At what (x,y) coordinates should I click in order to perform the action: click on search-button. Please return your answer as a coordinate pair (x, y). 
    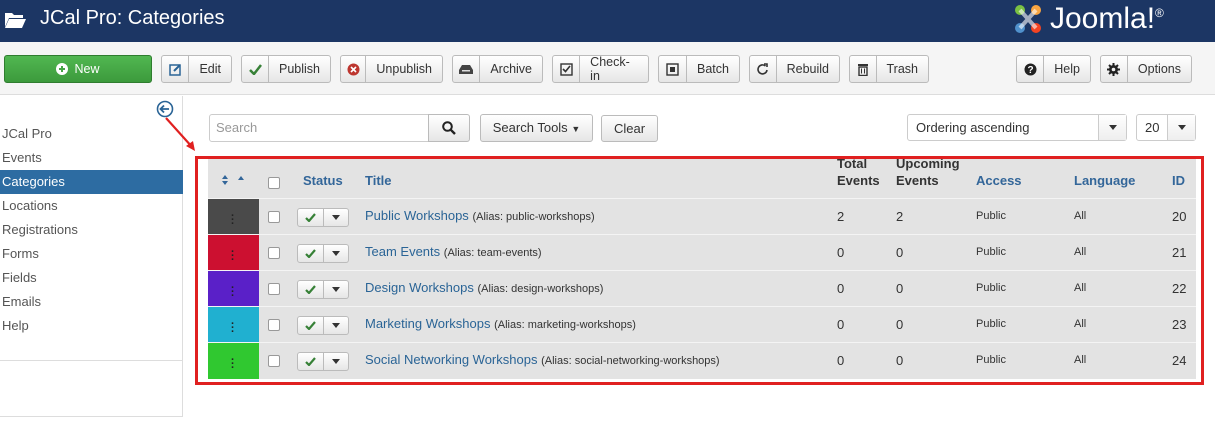
    Looking at the image, I should click on (449, 128).